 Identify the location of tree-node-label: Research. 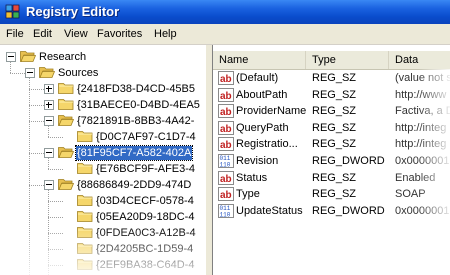
(63, 57).